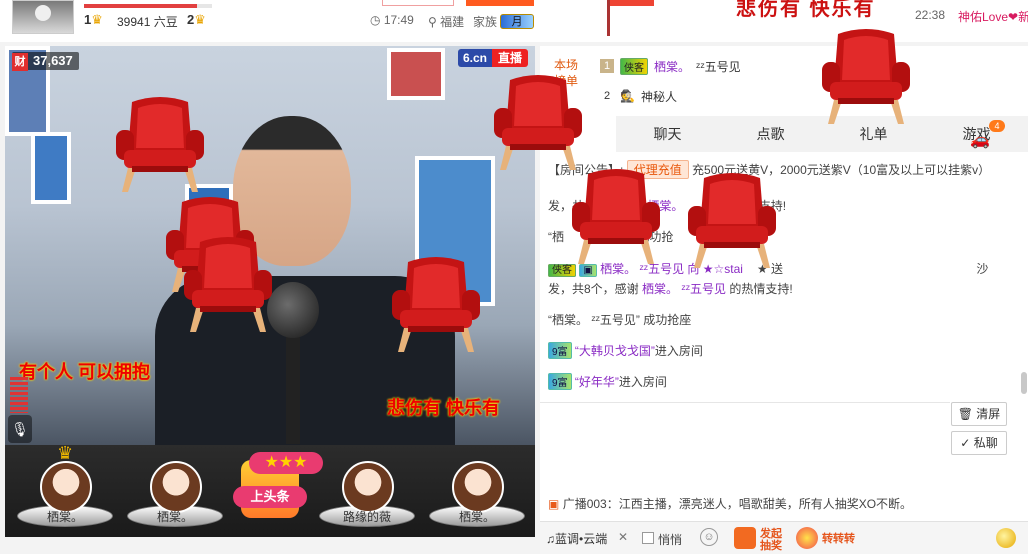 Image resolution: width=1028 pixels, height=554 pixels. Describe the element at coordinates (670, 66) in the screenshot. I see `rank-row: 1 侠客 栖棠。 ᶻᶻ五号见` at that location.